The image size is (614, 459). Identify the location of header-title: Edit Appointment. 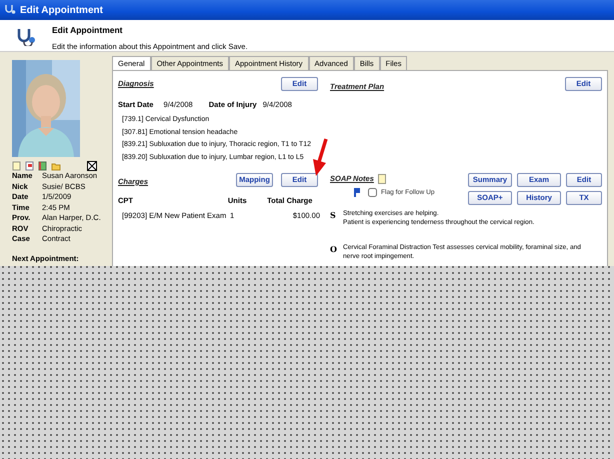
(88, 30).